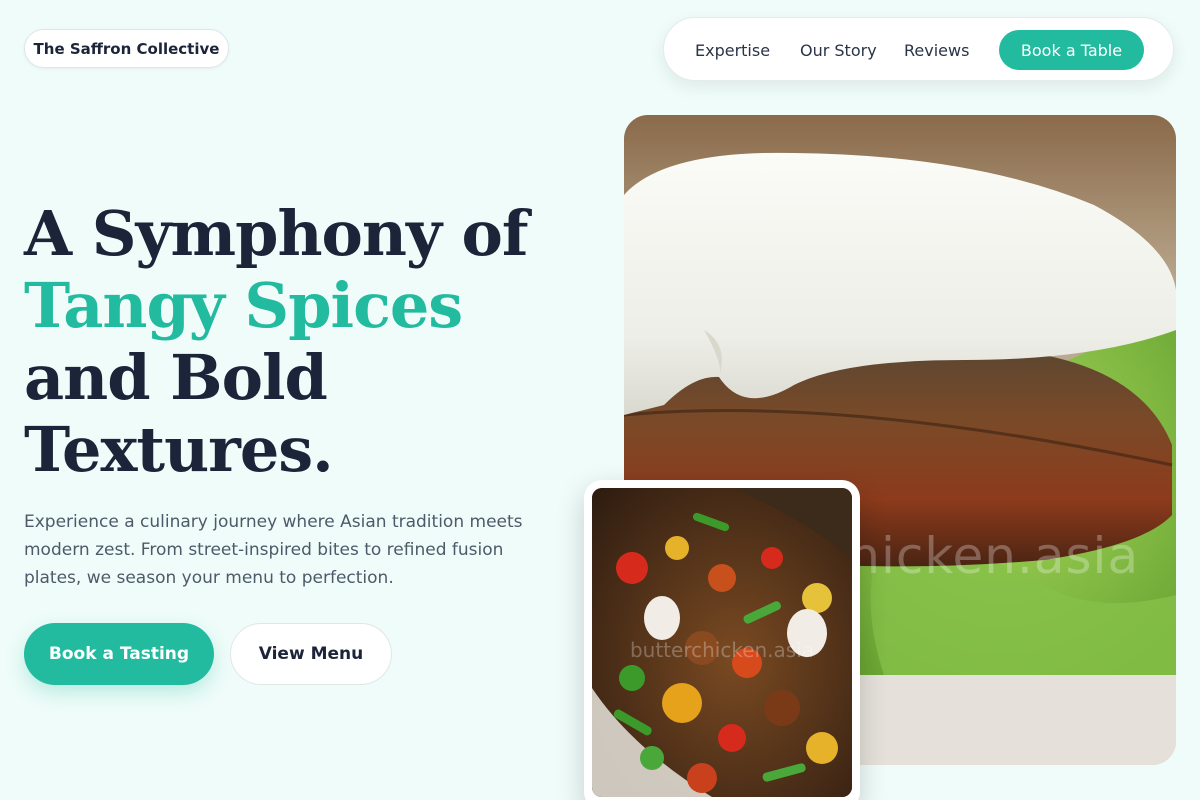  I want to click on nav-link-reviews: Reviews, so click(936, 50).